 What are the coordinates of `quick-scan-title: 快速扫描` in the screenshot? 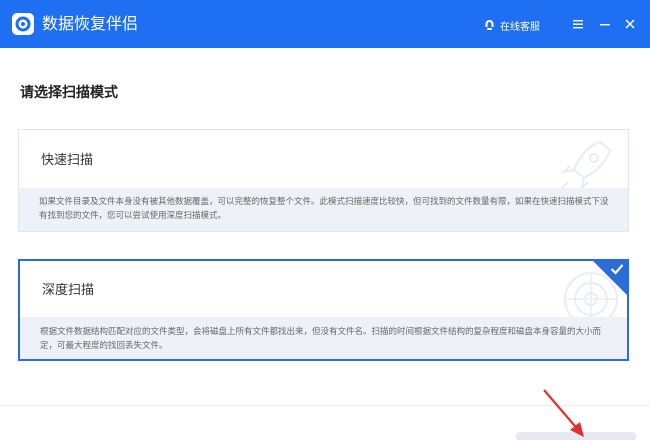 It's located at (67, 160).